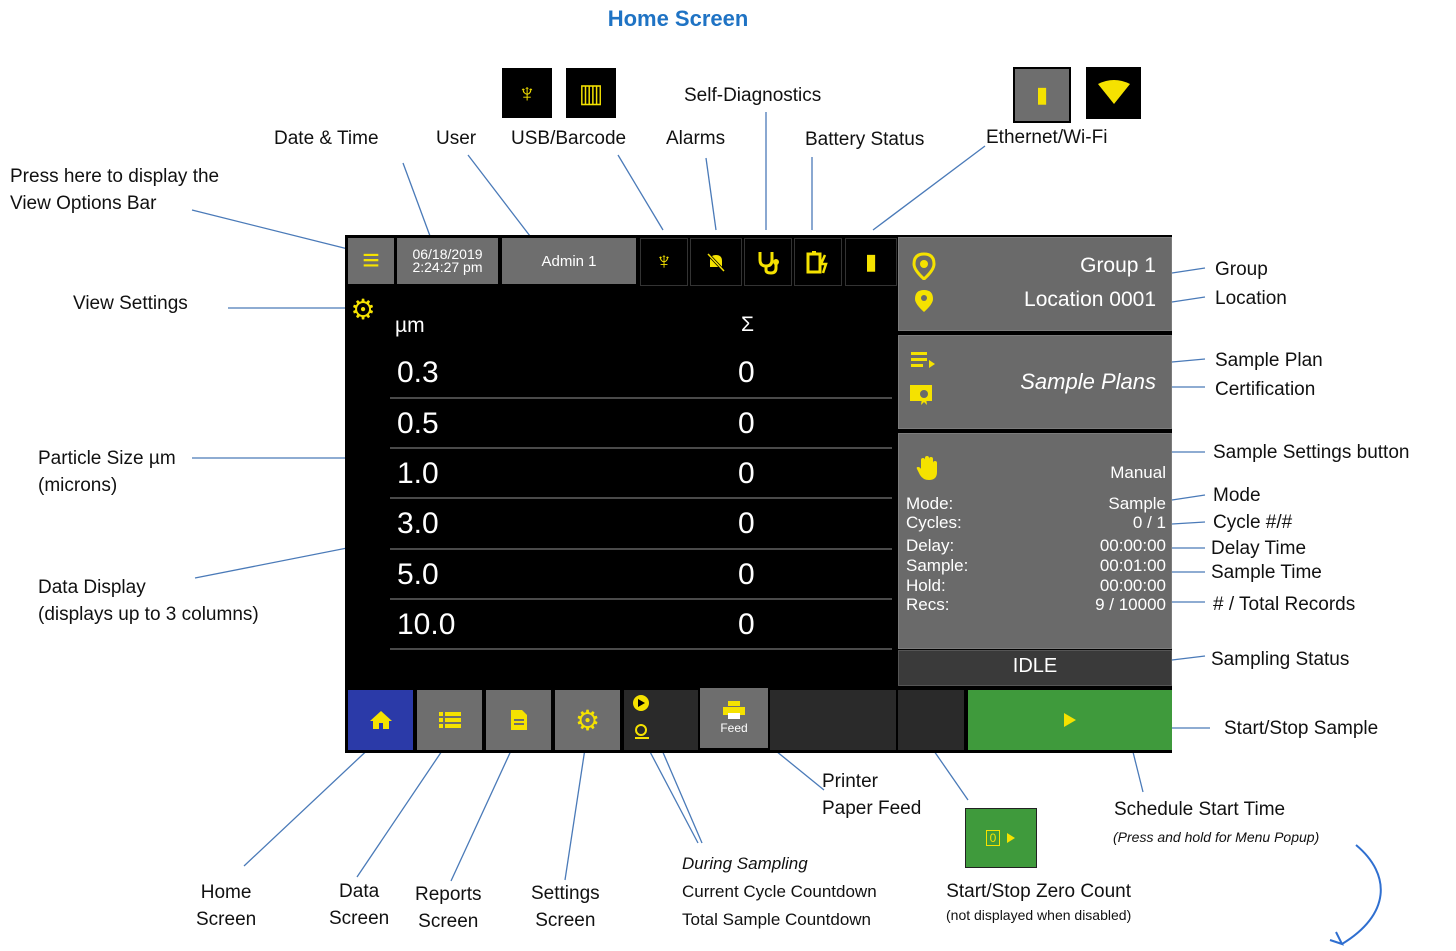 The width and height of the screenshot is (1456, 951). What do you see at coordinates (1241, 269) in the screenshot?
I see `label-group: Group` at bounding box center [1241, 269].